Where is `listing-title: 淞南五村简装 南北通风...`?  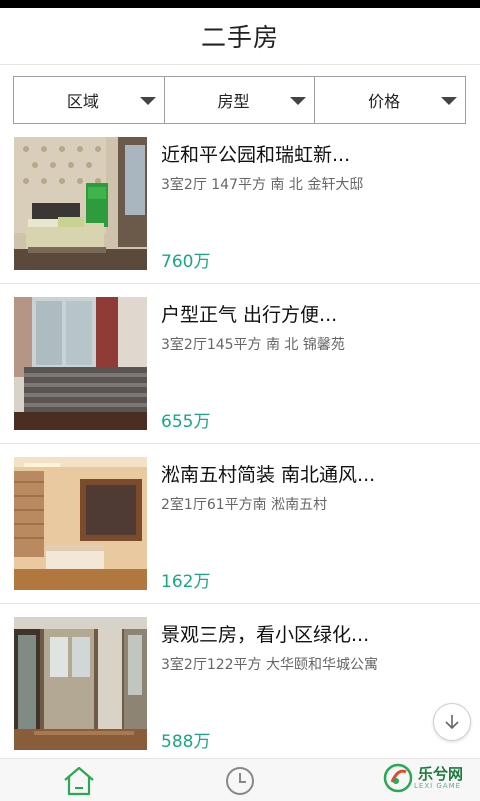
listing-title: 淞南五村简装 南北通风... is located at coordinates (268, 475).